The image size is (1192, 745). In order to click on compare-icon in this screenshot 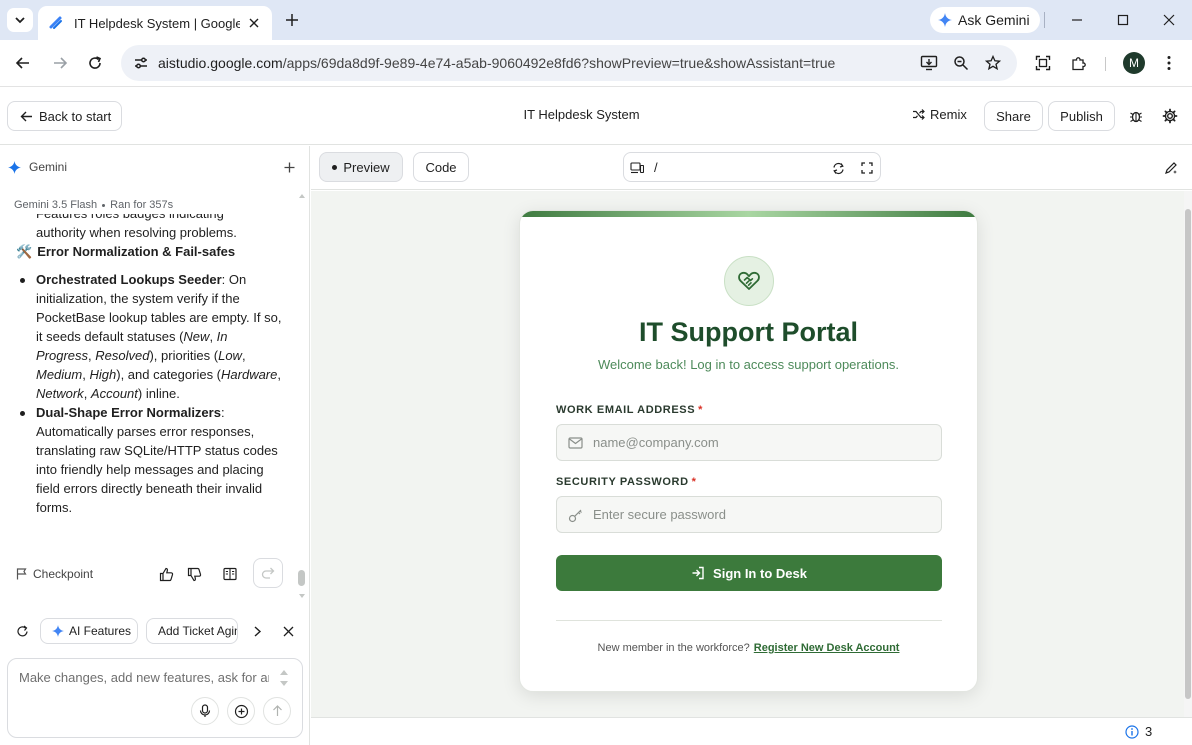, I will do `click(230, 574)`.